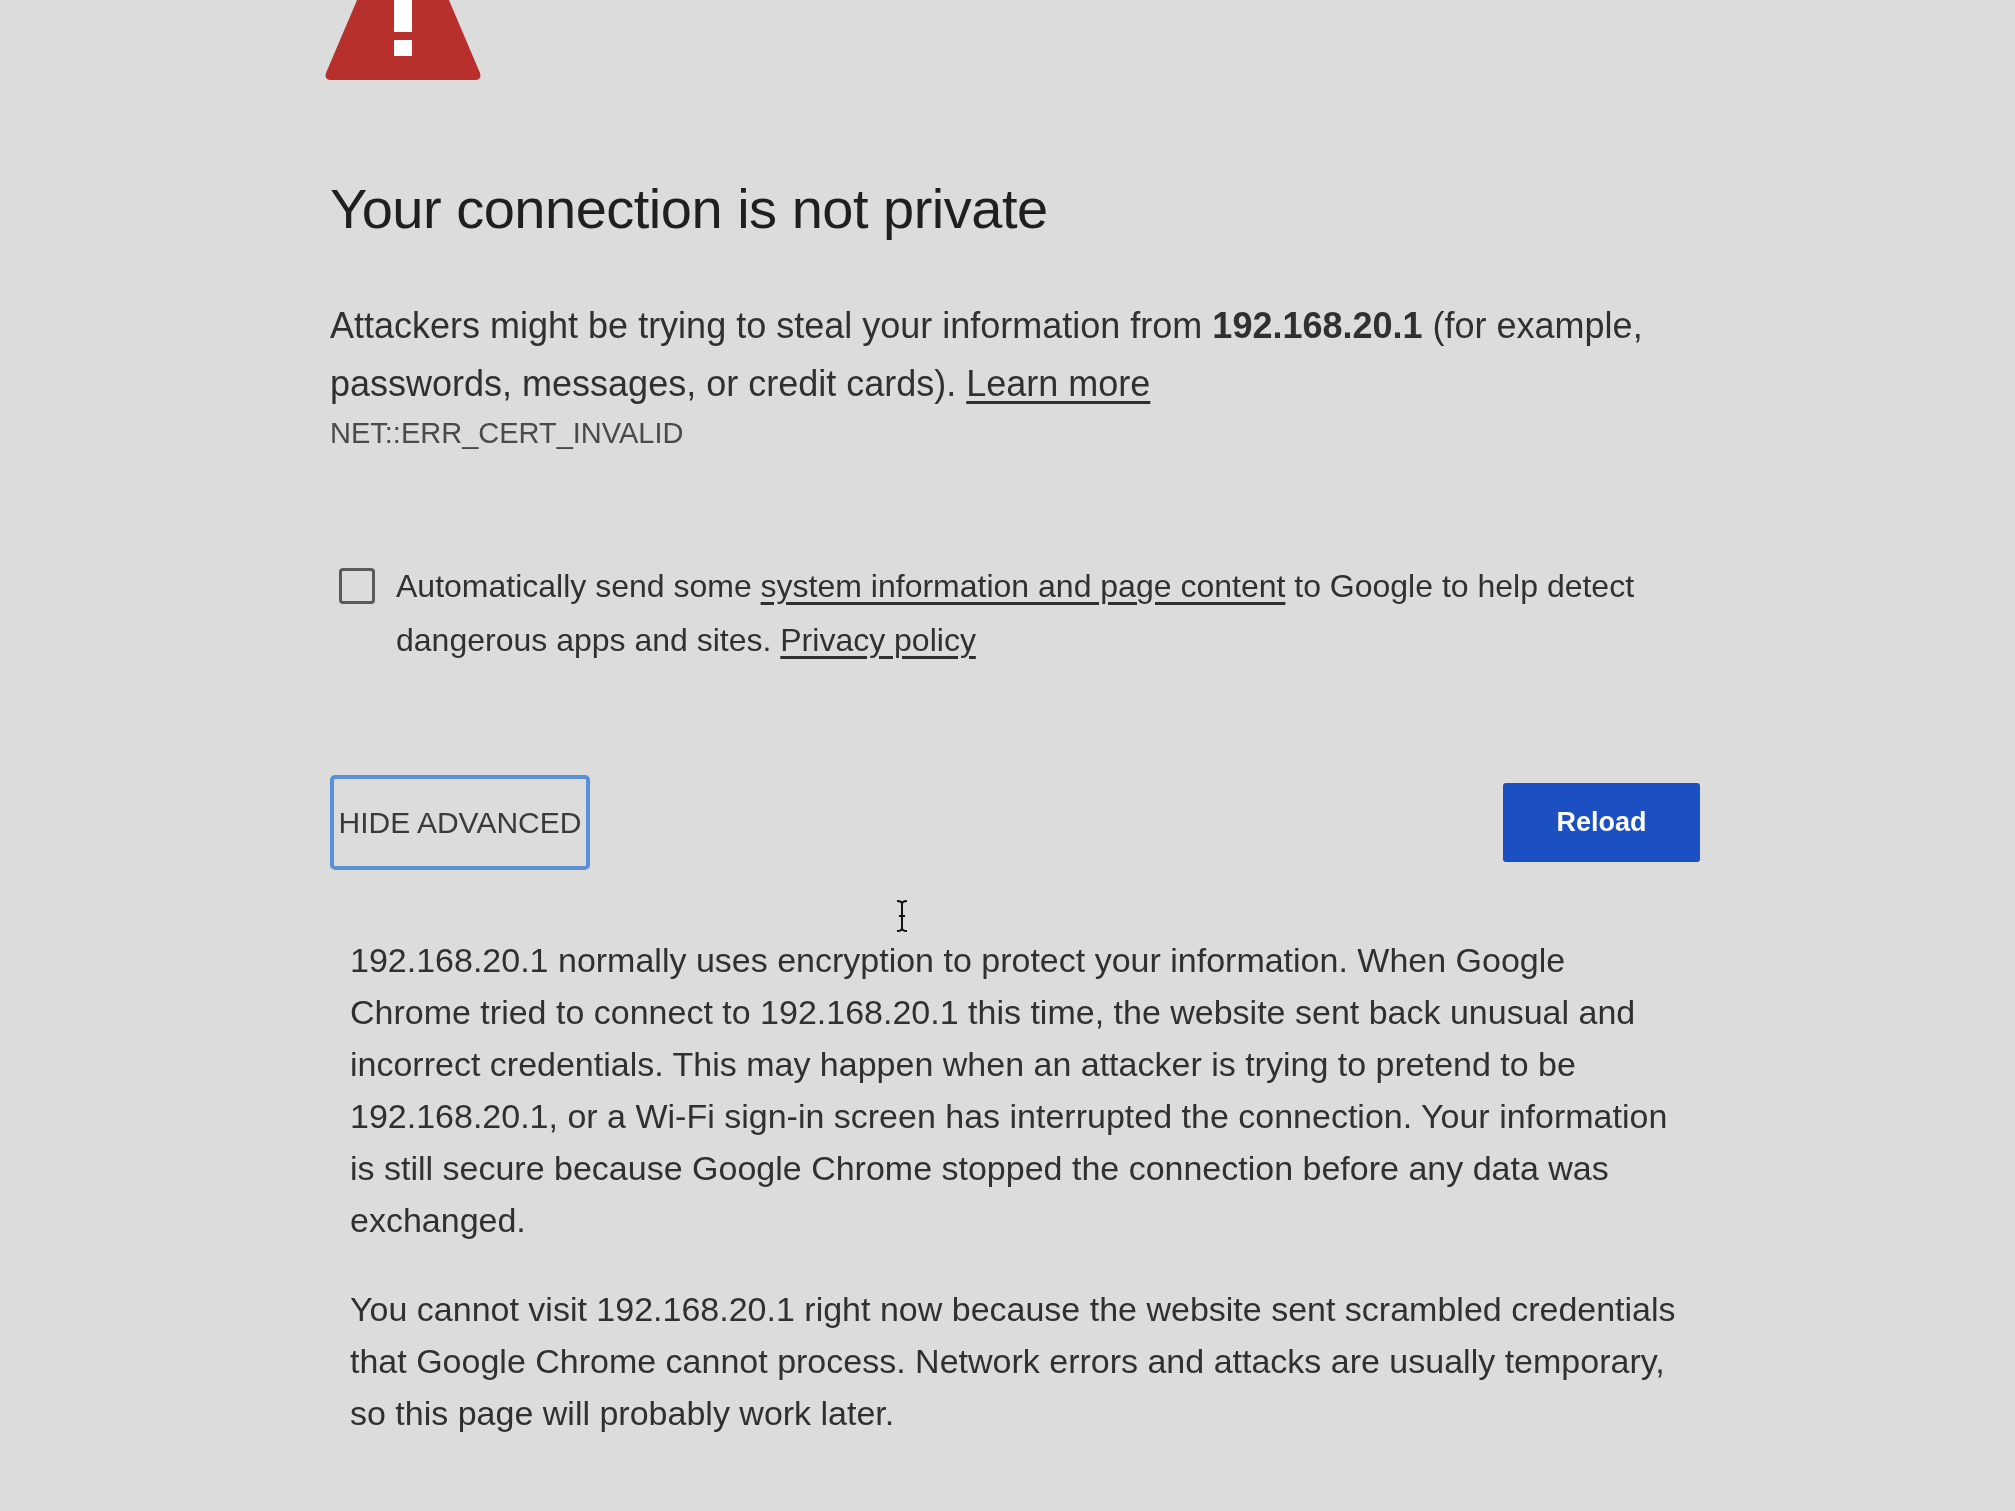 This screenshot has height=1511, width=2015. What do you see at coordinates (507, 433) in the screenshot?
I see `error-code: NET::ERR_CERT_INVALID` at bounding box center [507, 433].